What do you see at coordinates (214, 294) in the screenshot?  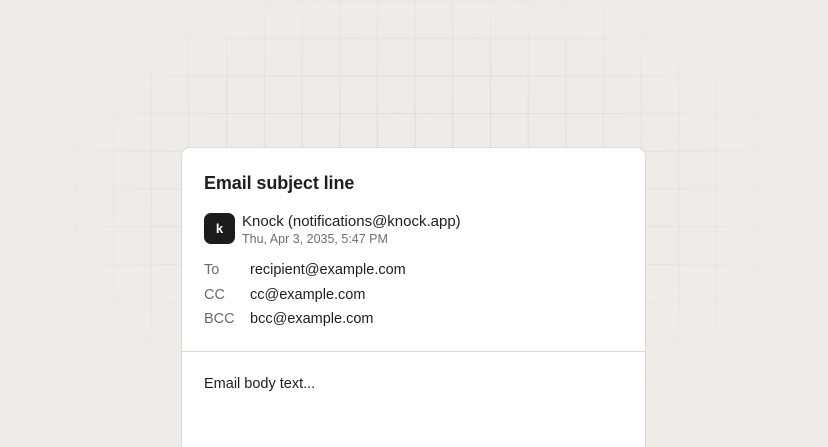 I see `recipient-label-cc: CC` at bounding box center [214, 294].